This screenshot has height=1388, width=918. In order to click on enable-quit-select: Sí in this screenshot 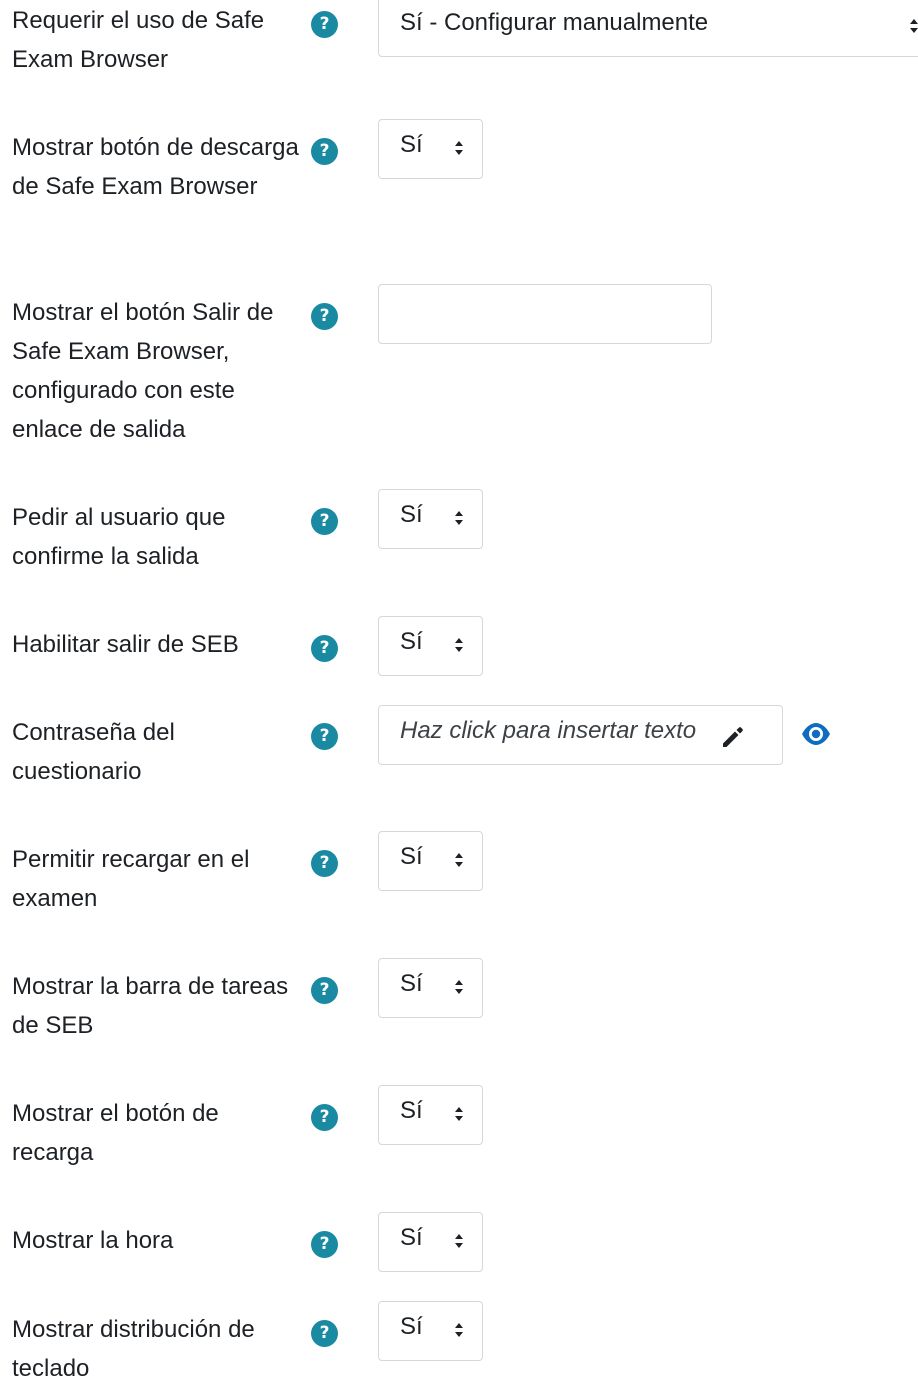, I will do `click(430, 646)`.